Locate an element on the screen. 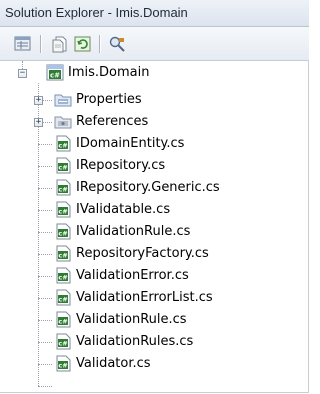 The width and height of the screenshot is (320, 394). file-label: RepositoryFactory.cs is located at coordinates (142, 253).